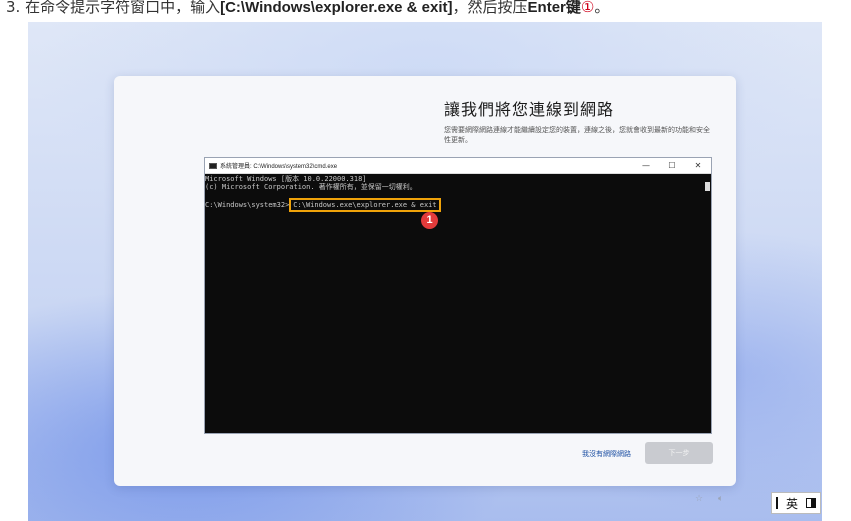 Image resolution: width=851 pixels, height=521 pixels. What do you see at coordinates (247, 205) in the screenshot?
I see `cmd-prompt: C:\Windows\system32>` at bounding box center [247, 205].